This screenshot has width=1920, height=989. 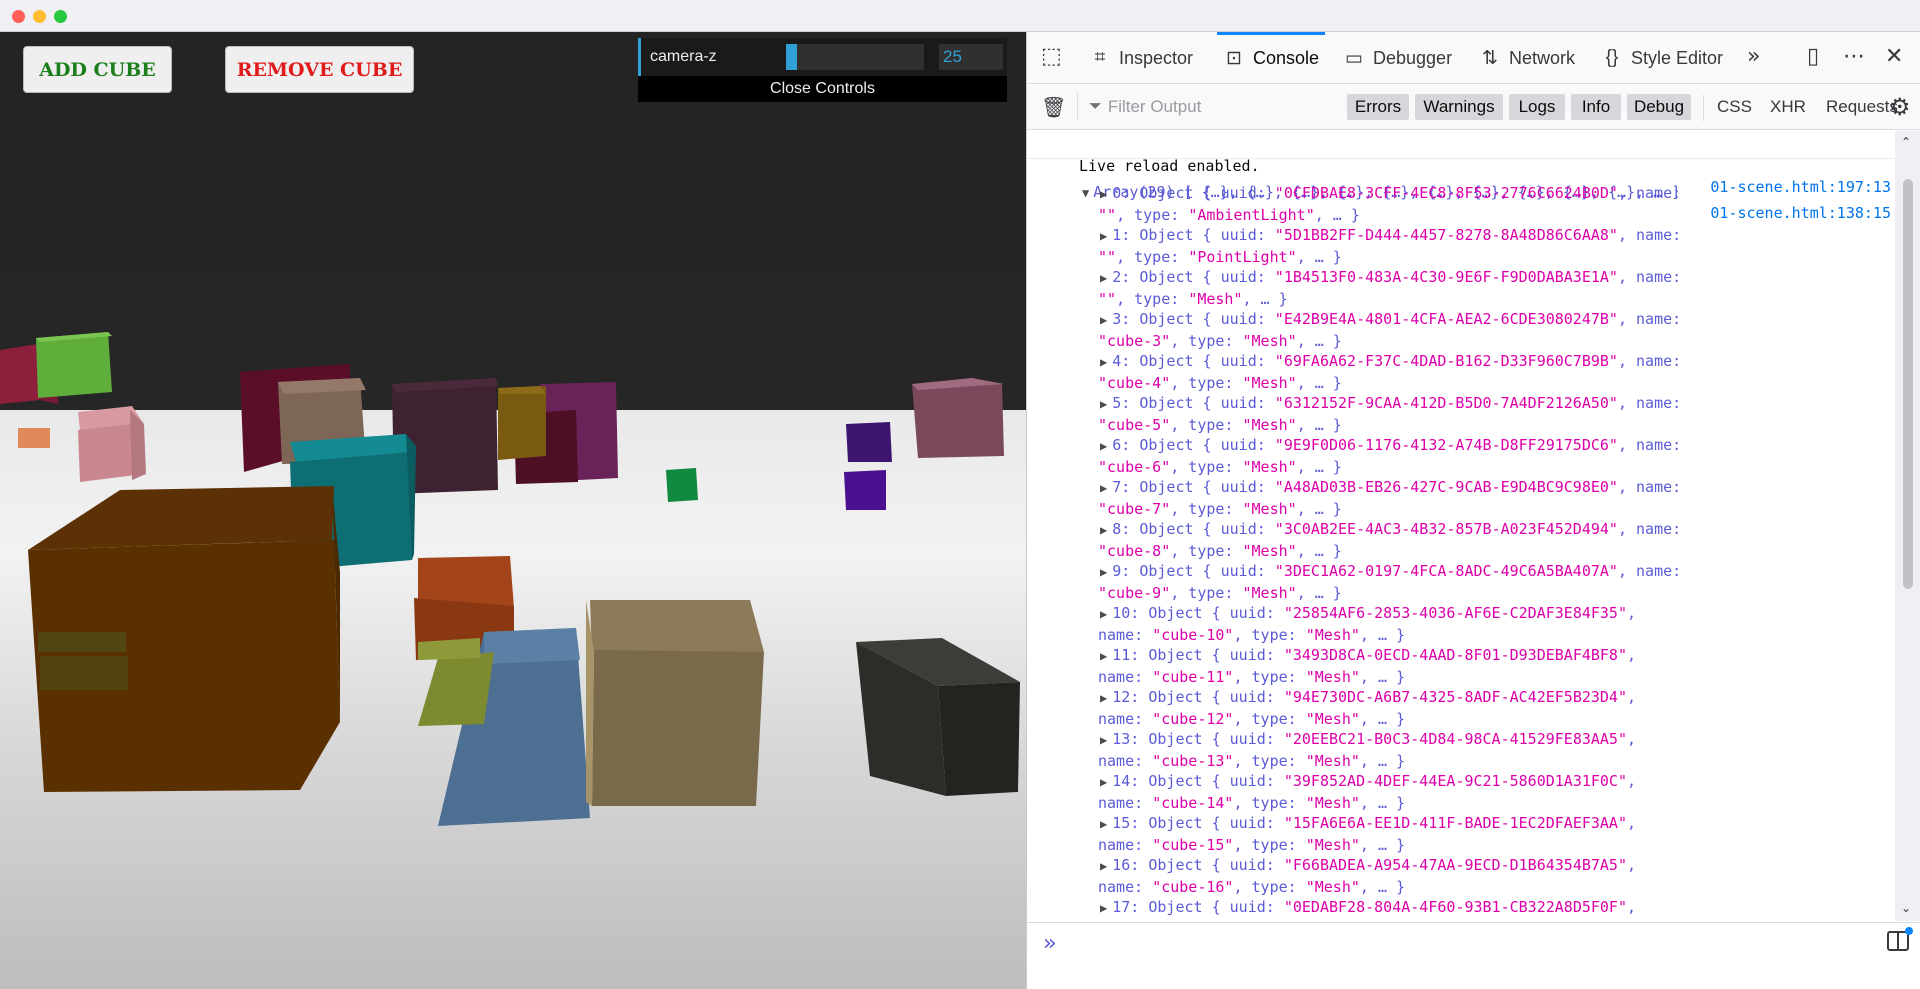 What do you see at coordinates (1490, 58) in the screenshot?
I see `network-icon: ⇅` at bounding box center [1490, 58].